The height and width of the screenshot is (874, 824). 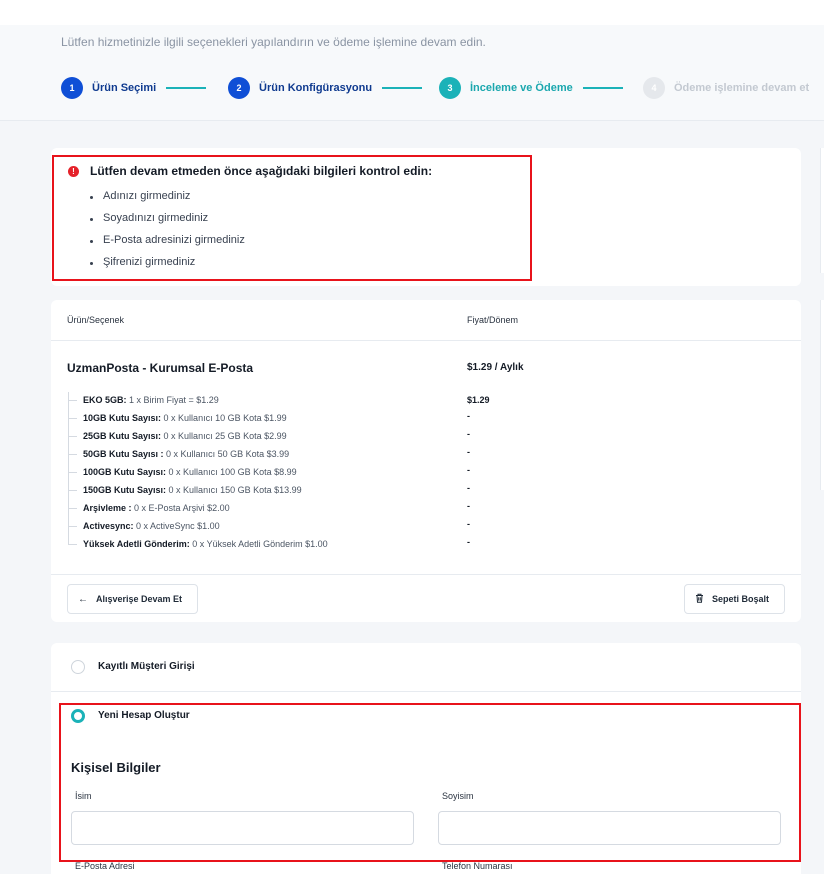 What do you see at coordinates (242, 828) in the screenshot?
I see `first-name-input` at bounding box center [242, 828].